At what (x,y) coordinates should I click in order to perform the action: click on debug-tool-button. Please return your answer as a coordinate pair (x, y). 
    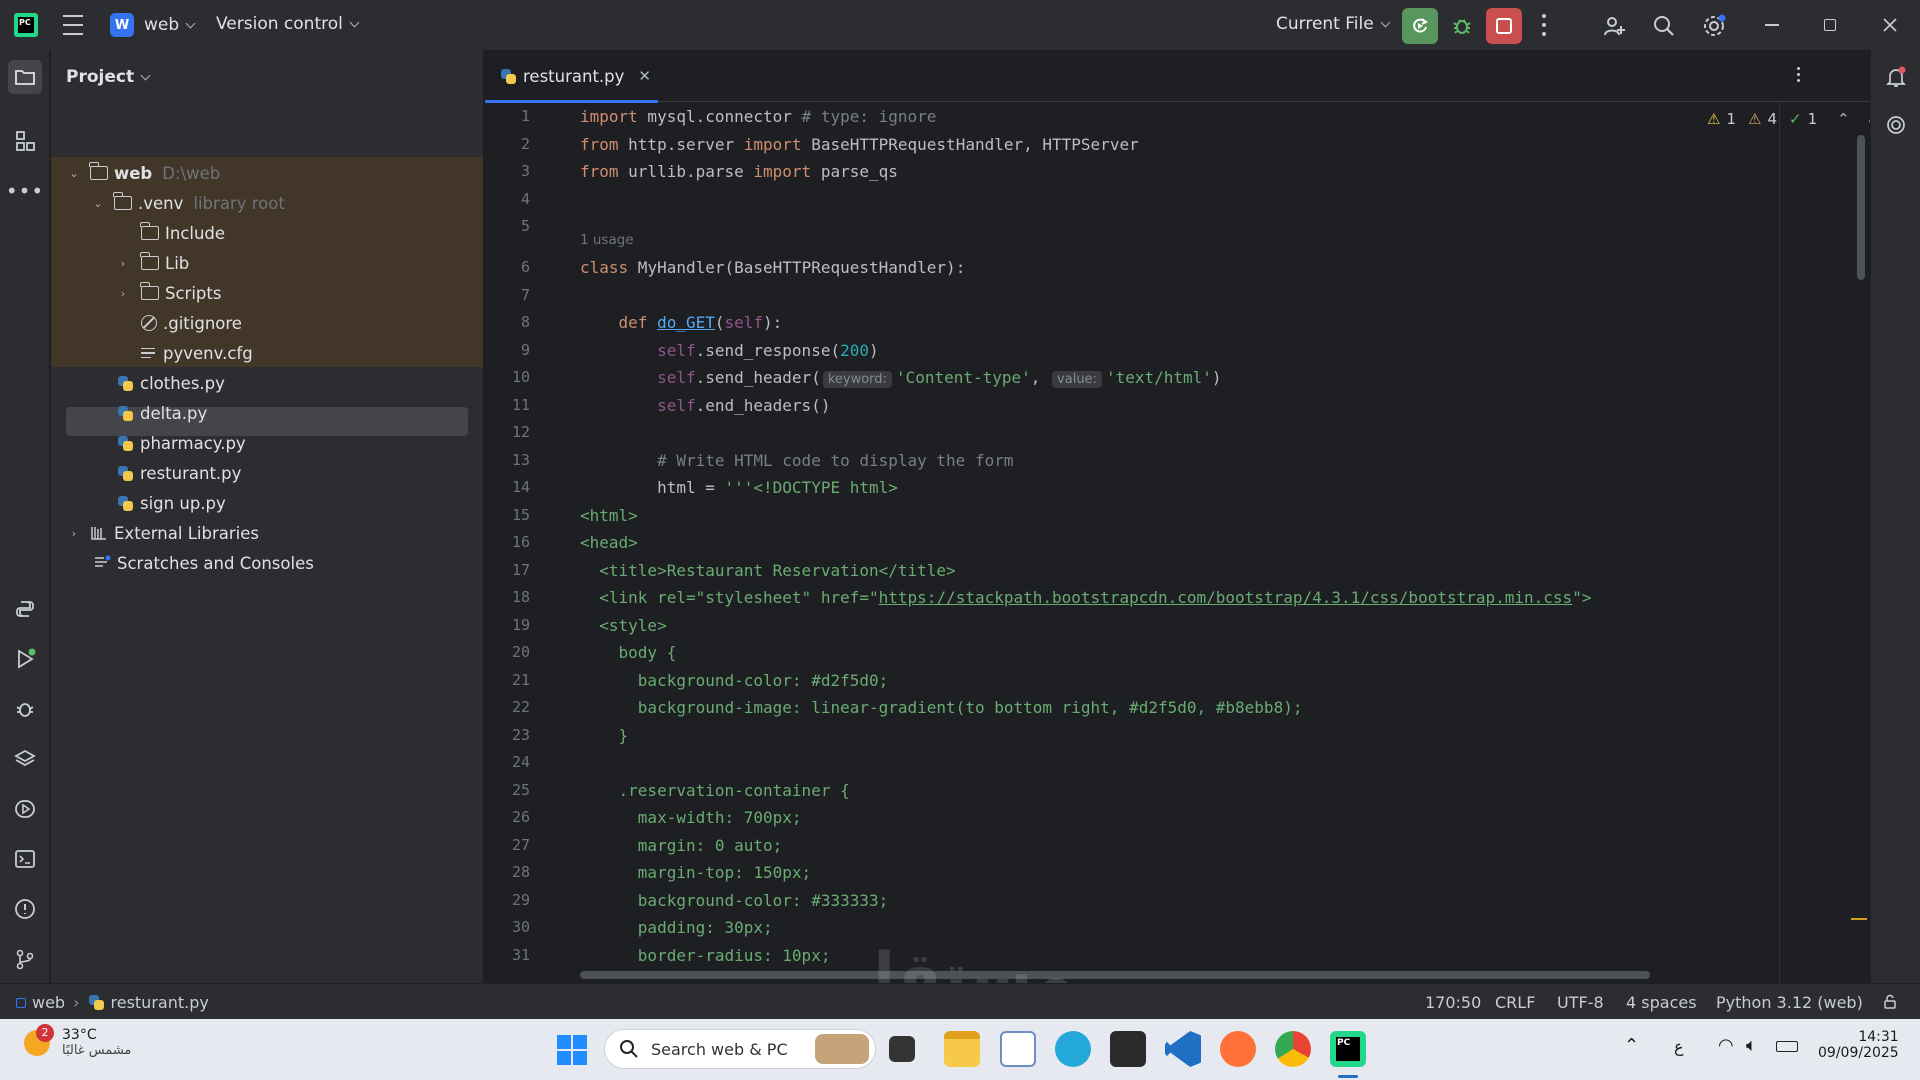
    Looking at the image, I should click on (25, 709).